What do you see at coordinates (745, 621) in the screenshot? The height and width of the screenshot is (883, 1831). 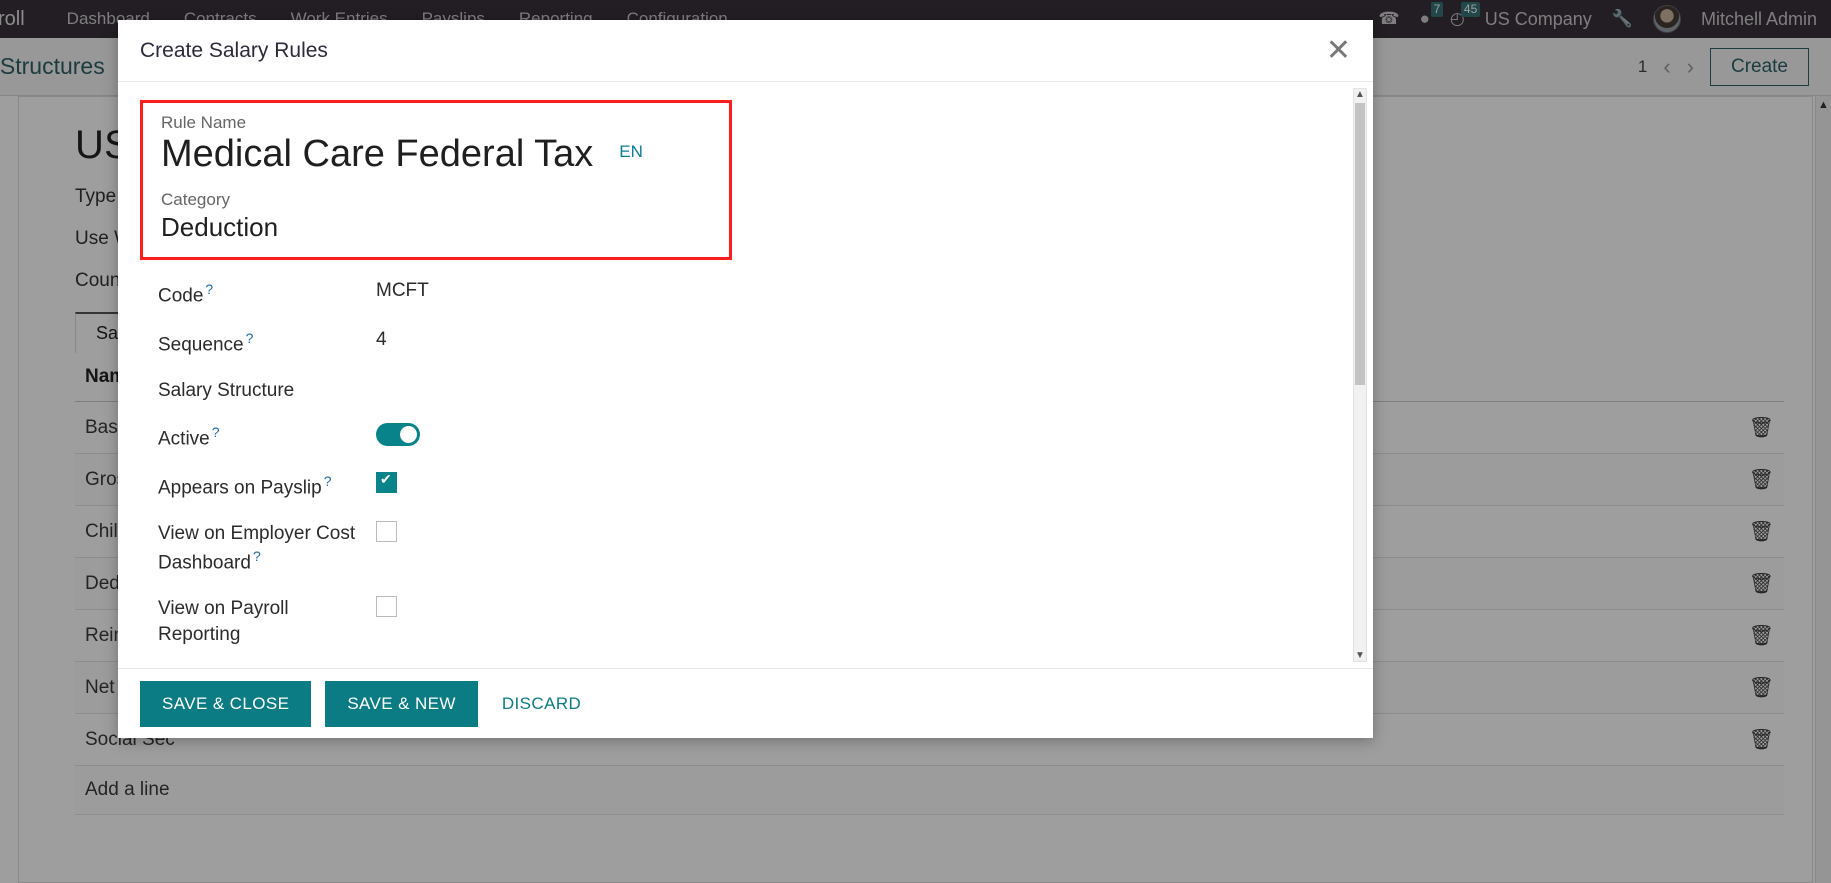 I see `field-row-view-payroll-reporting: View on Payroll Reporting` at bounding box center [745, 621].